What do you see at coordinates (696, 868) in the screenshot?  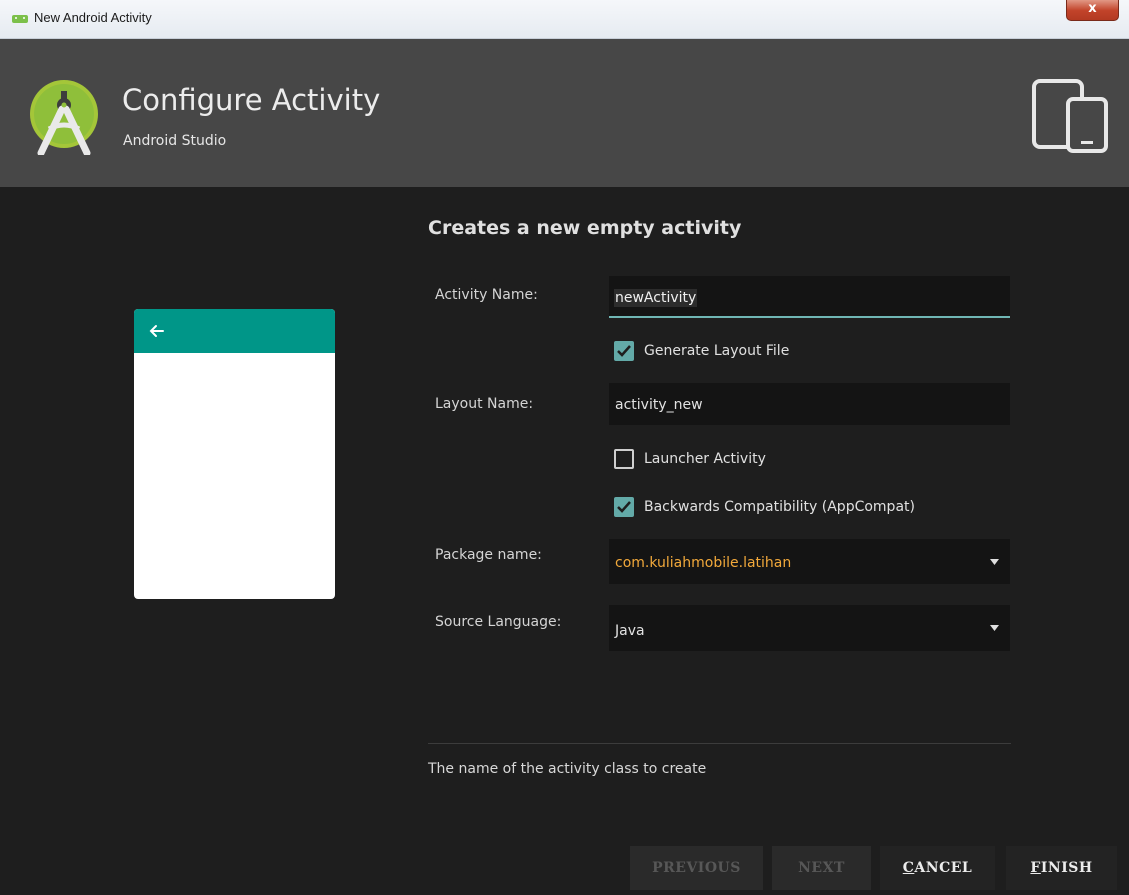 I see `previous-button: PREVIOUS` at bounding box center [696, 868].